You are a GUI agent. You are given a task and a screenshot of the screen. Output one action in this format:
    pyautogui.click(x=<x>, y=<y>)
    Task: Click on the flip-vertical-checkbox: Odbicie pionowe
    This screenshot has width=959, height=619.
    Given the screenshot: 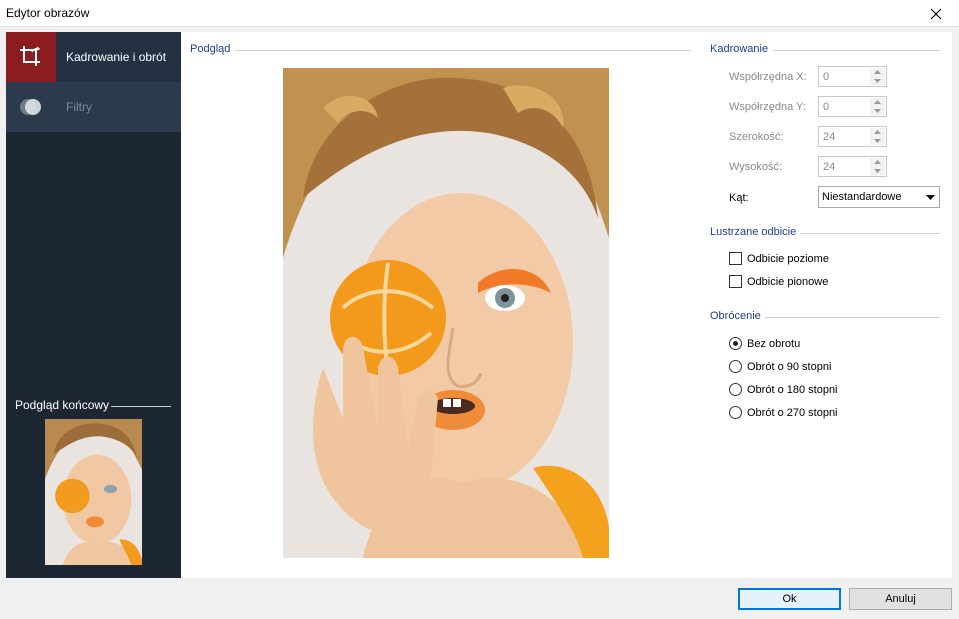 What is the action you would take?
    pyautogui.click(x=778, y=281)
    